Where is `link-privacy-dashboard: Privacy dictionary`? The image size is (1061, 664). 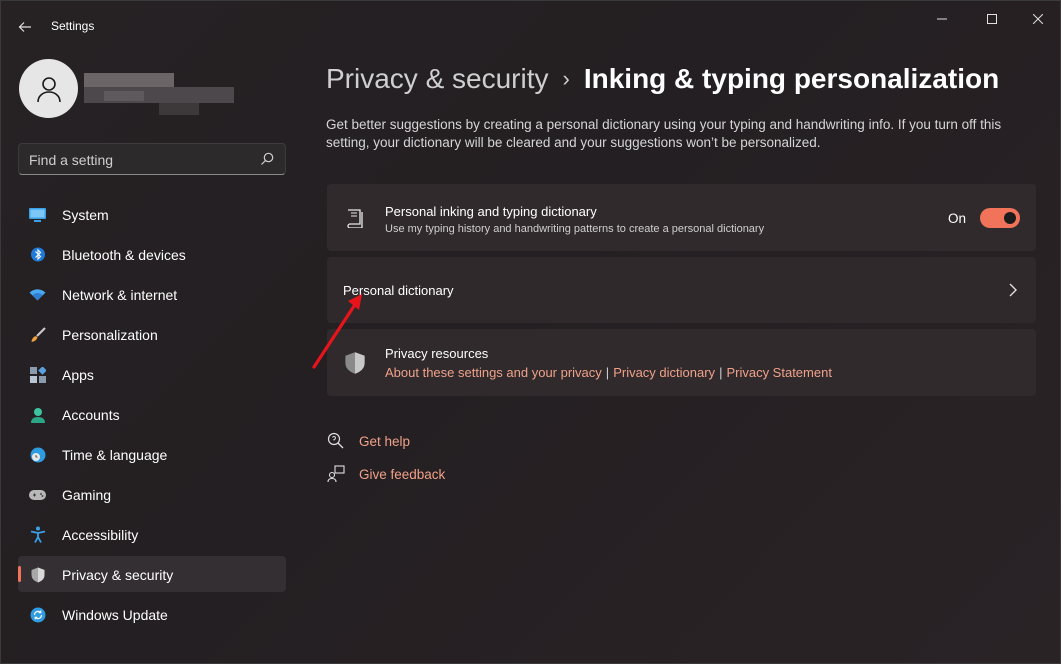 link-privacy-dashboard: Privacy dictionary is located at coordinates (664, 372).